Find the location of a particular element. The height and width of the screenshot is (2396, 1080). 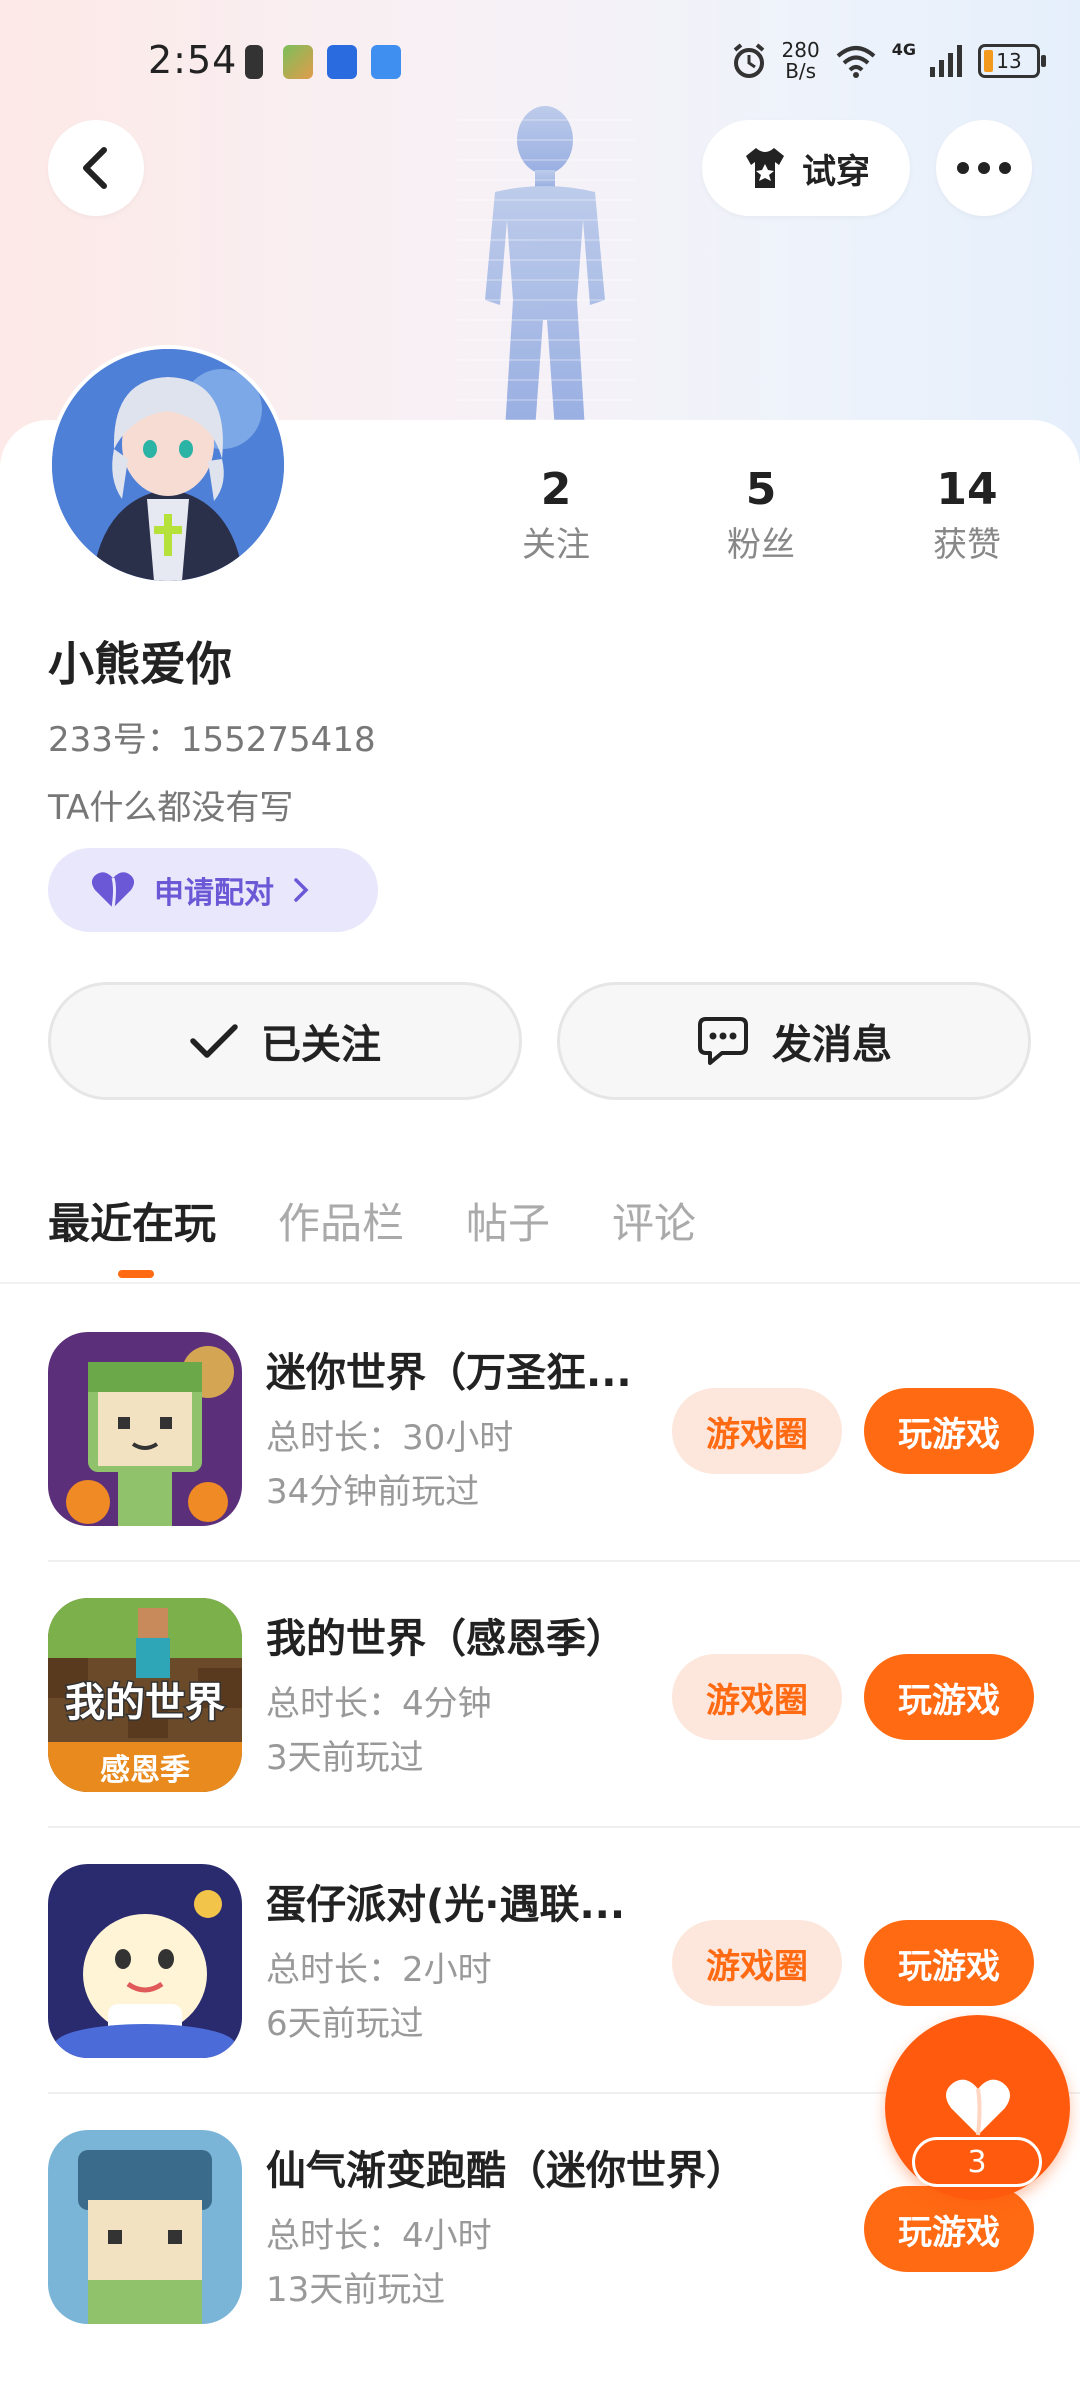

network-type: 4G is located at coordinates (903, 49).